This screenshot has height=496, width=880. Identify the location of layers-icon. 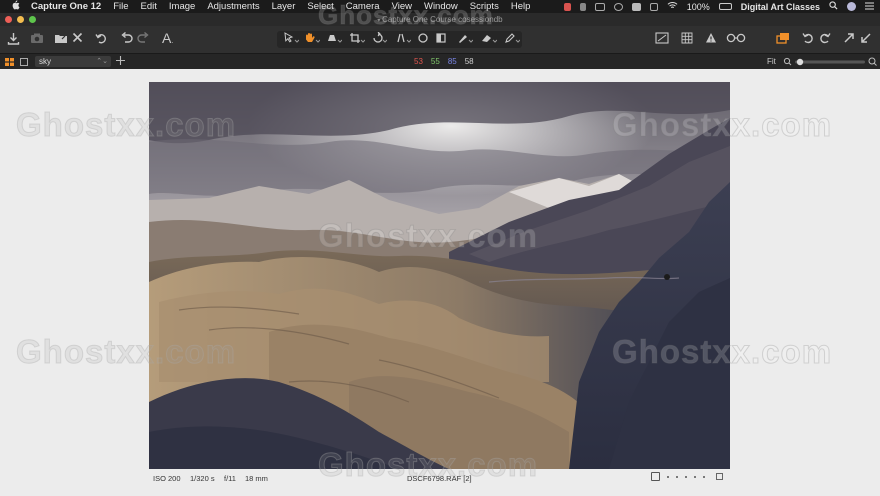
(783, 39).